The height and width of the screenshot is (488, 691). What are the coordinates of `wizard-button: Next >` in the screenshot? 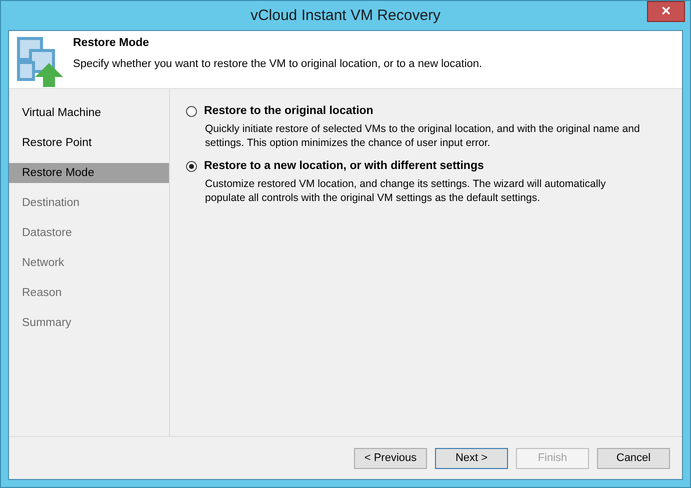 It's located at (471, 458).